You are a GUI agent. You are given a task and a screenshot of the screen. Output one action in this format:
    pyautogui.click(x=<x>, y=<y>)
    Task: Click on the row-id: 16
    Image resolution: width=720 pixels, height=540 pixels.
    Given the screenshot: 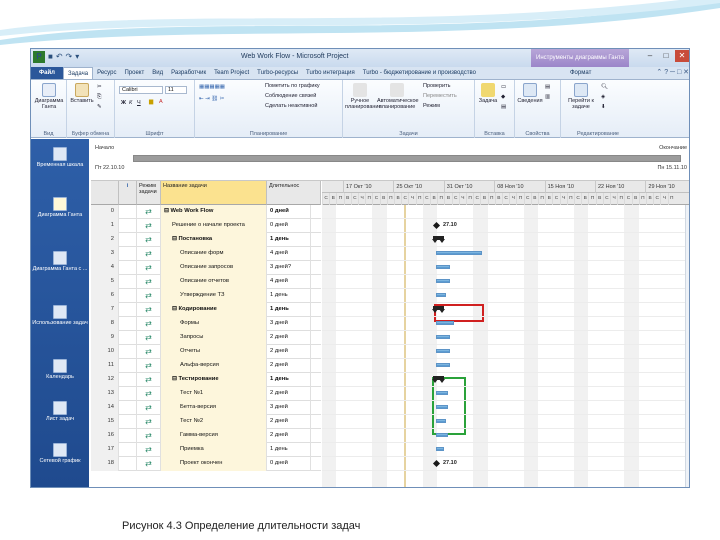 What is the action you would take?
    pyautogui.click(x=105, y=436)
    